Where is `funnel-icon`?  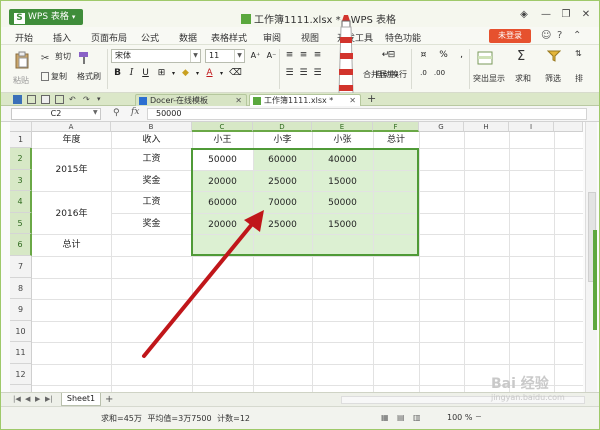 funnel-icon is located at coordinates (554, 56).